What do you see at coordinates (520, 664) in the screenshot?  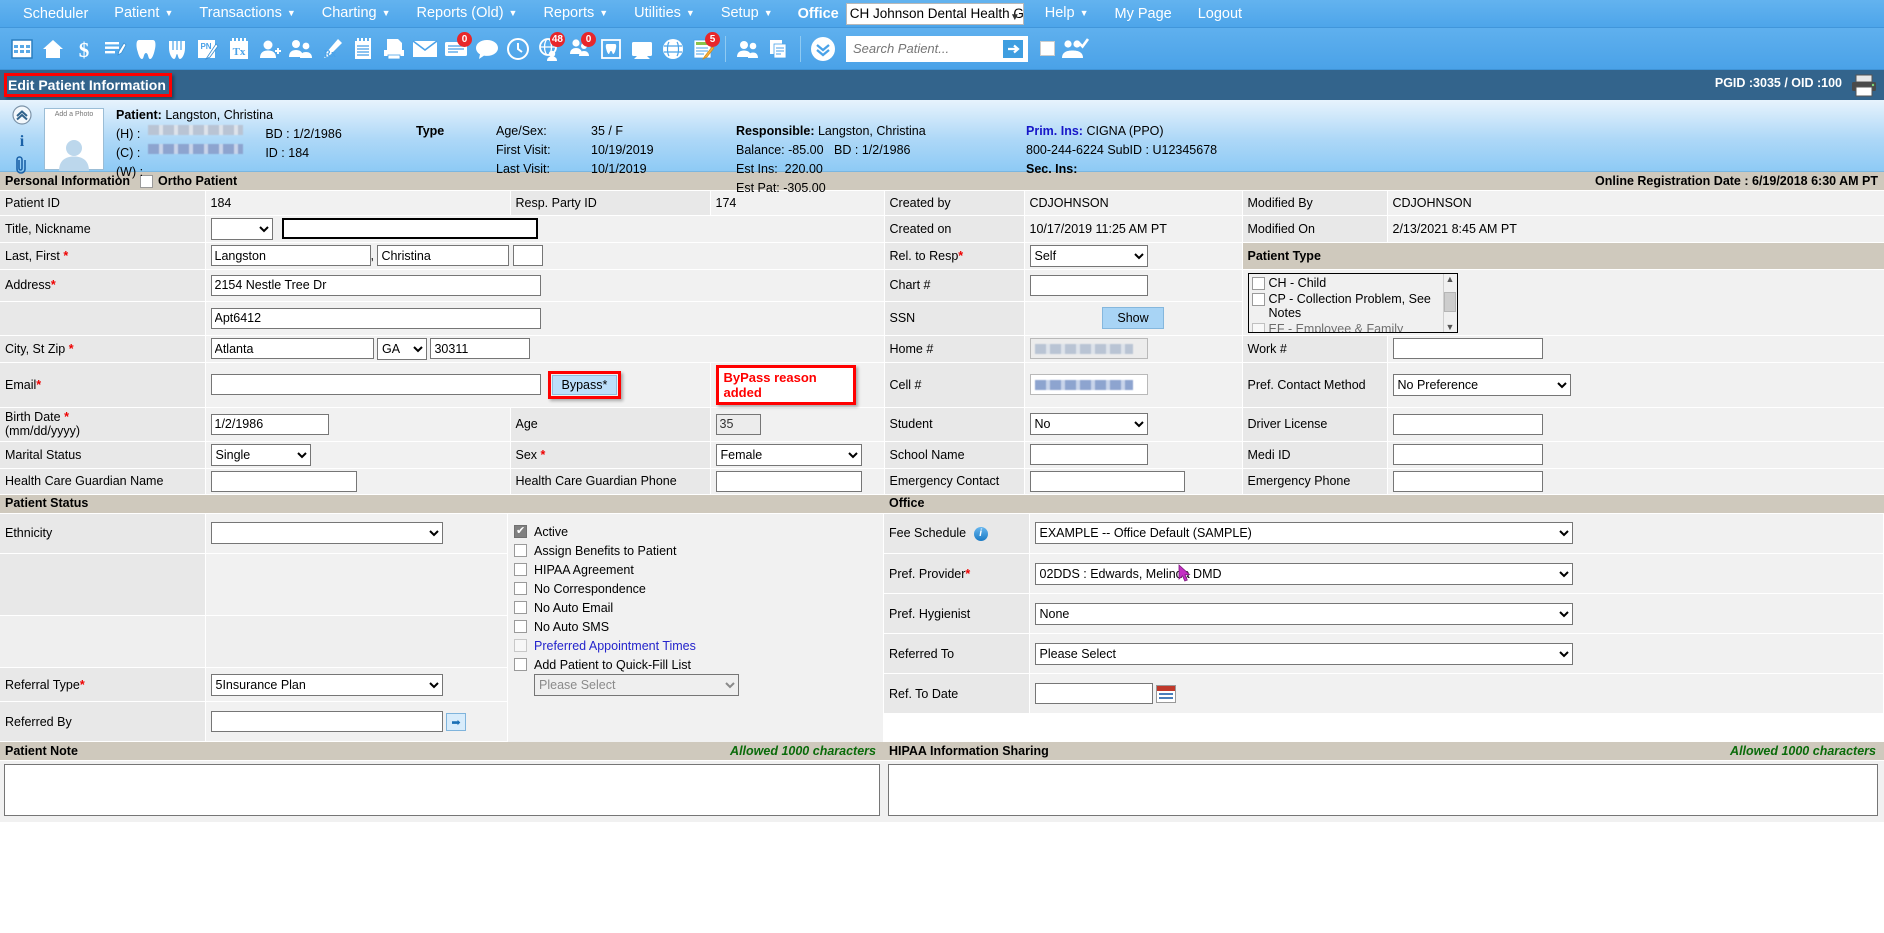 I see `add-quick-fill-checkbox` at bounding box center [520, 664].